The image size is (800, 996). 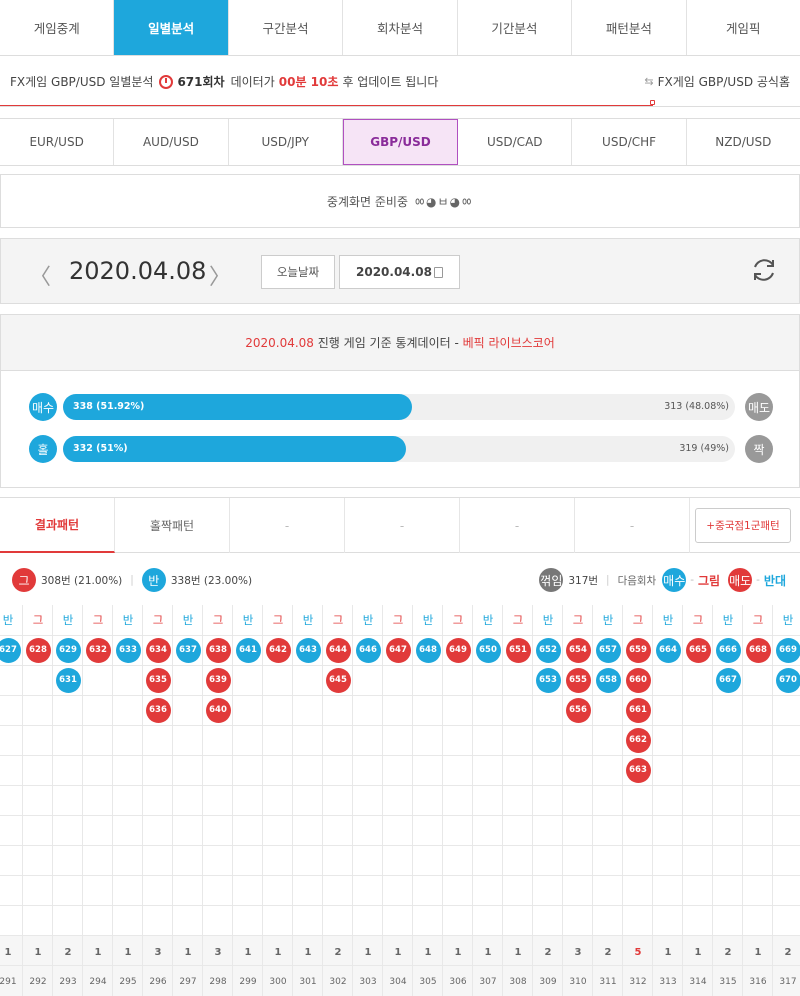 What do you see at coordinates (764, 270) in the screenshot?
I see `refresh-icon` at bounding box center [764, 270].